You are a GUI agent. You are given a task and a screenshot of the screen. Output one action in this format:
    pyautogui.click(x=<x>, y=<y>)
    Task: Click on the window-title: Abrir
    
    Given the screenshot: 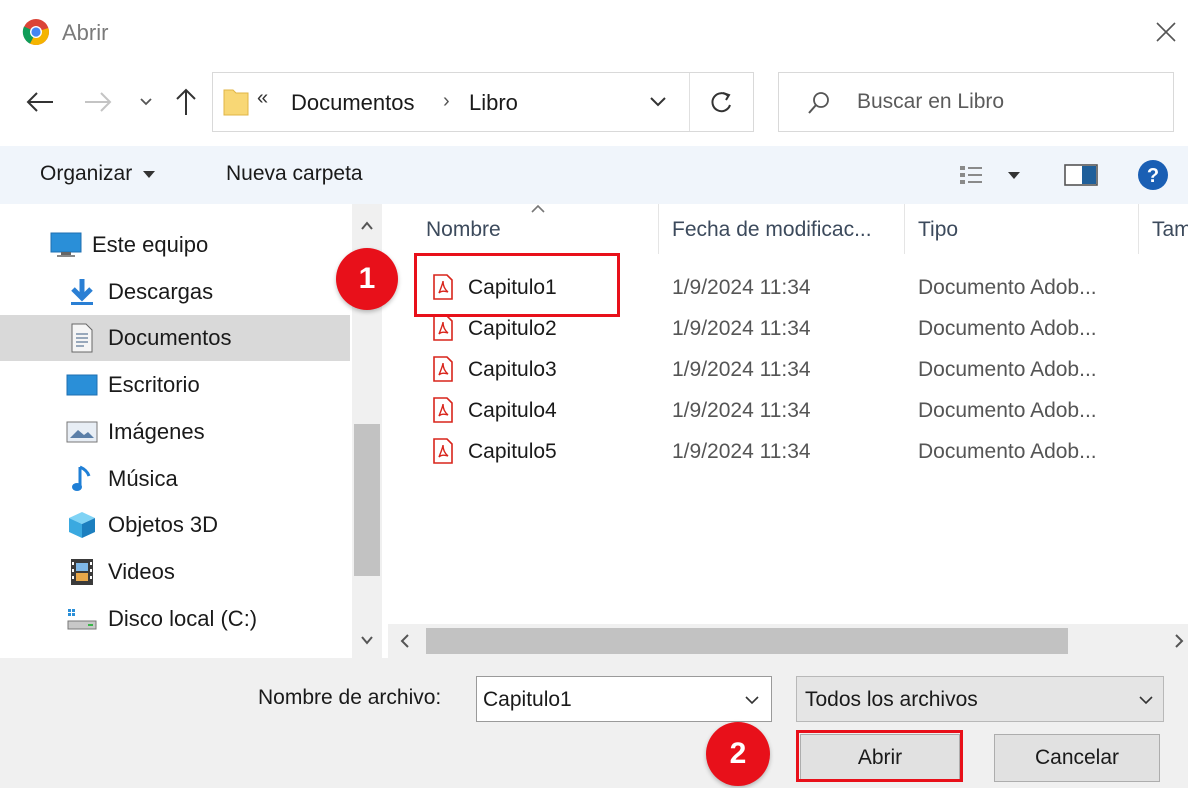 What is the action you would take?
    pyautogui.click(x=85, y=32)
    